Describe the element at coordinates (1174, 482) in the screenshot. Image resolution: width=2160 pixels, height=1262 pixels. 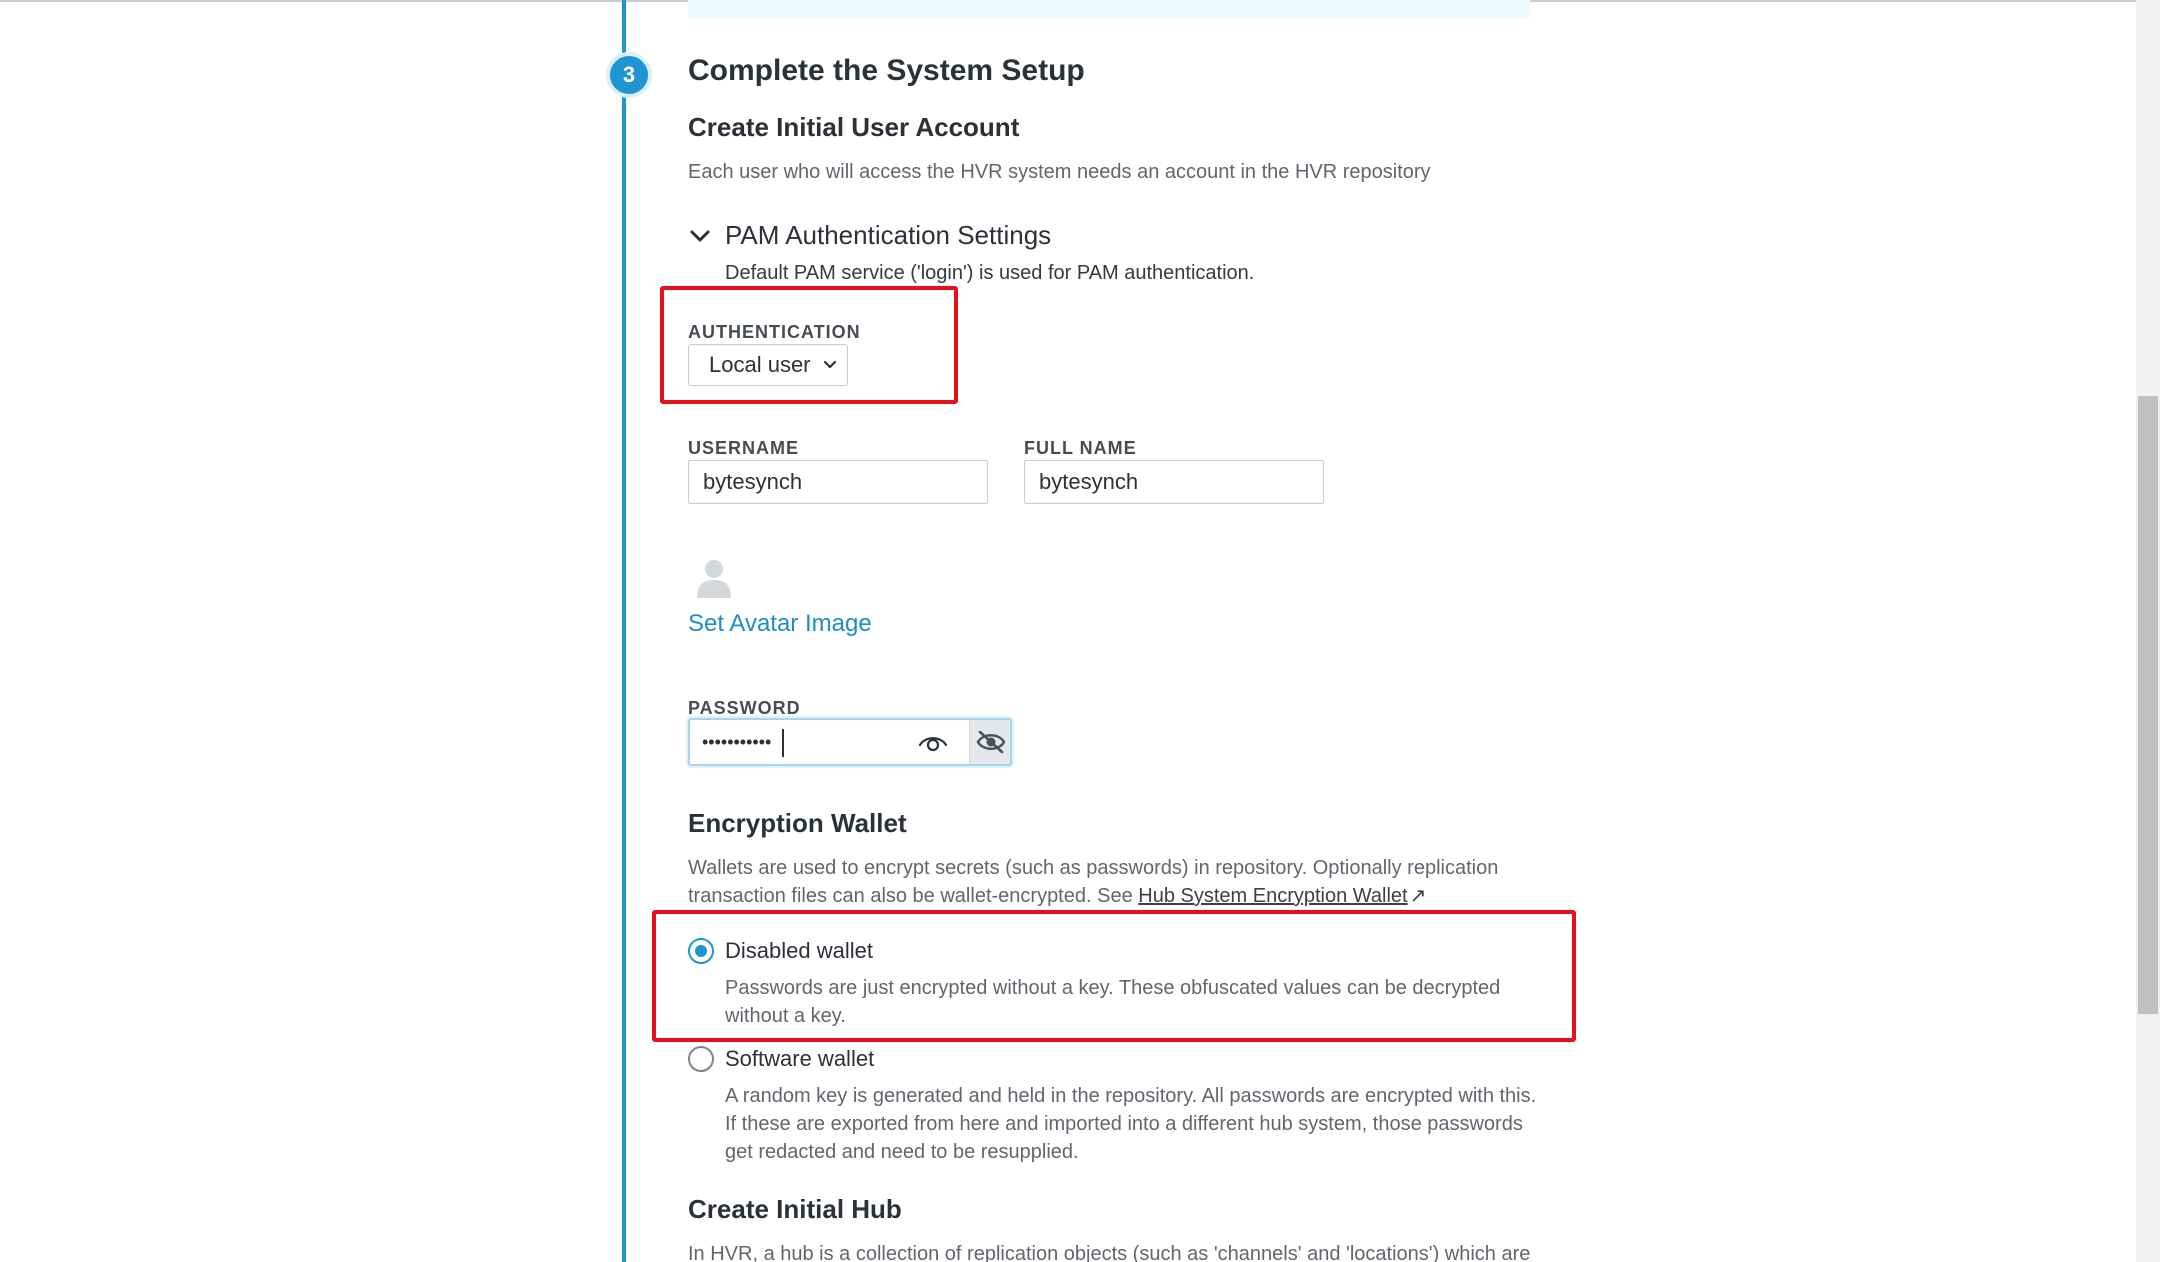
I see `full-name-input: bytesynch` at that location.